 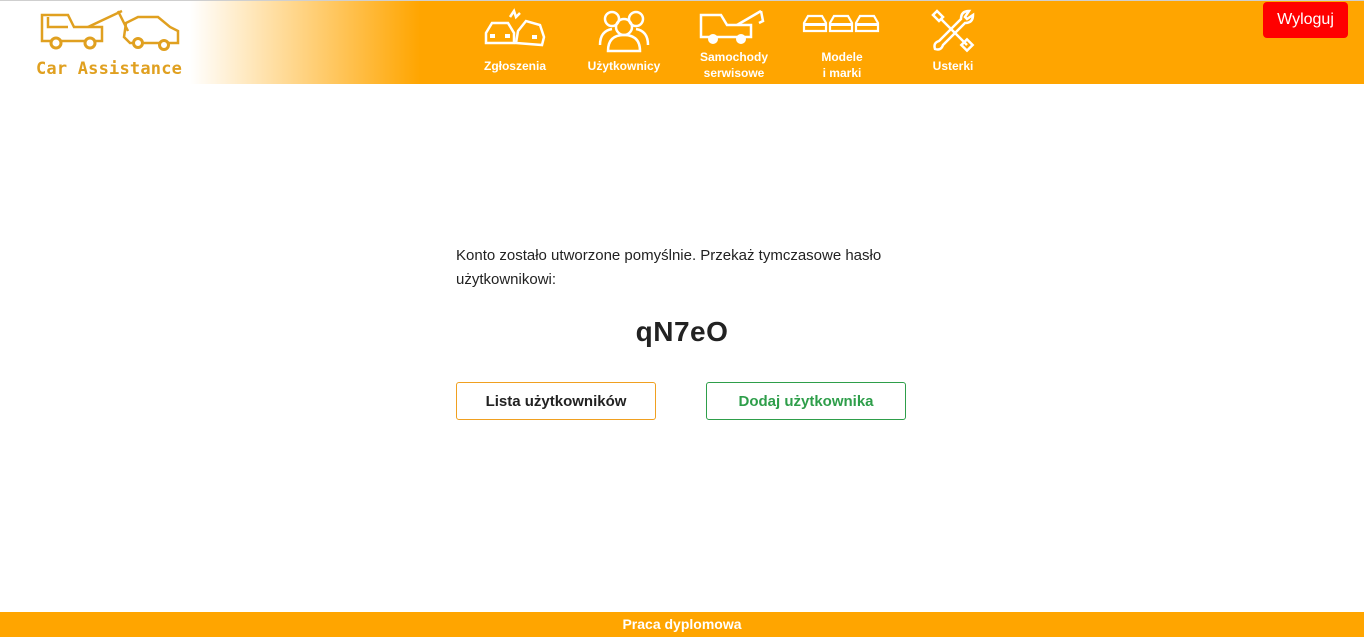 I want to click on nav-label: Usterki, so click(x=953, y=66).